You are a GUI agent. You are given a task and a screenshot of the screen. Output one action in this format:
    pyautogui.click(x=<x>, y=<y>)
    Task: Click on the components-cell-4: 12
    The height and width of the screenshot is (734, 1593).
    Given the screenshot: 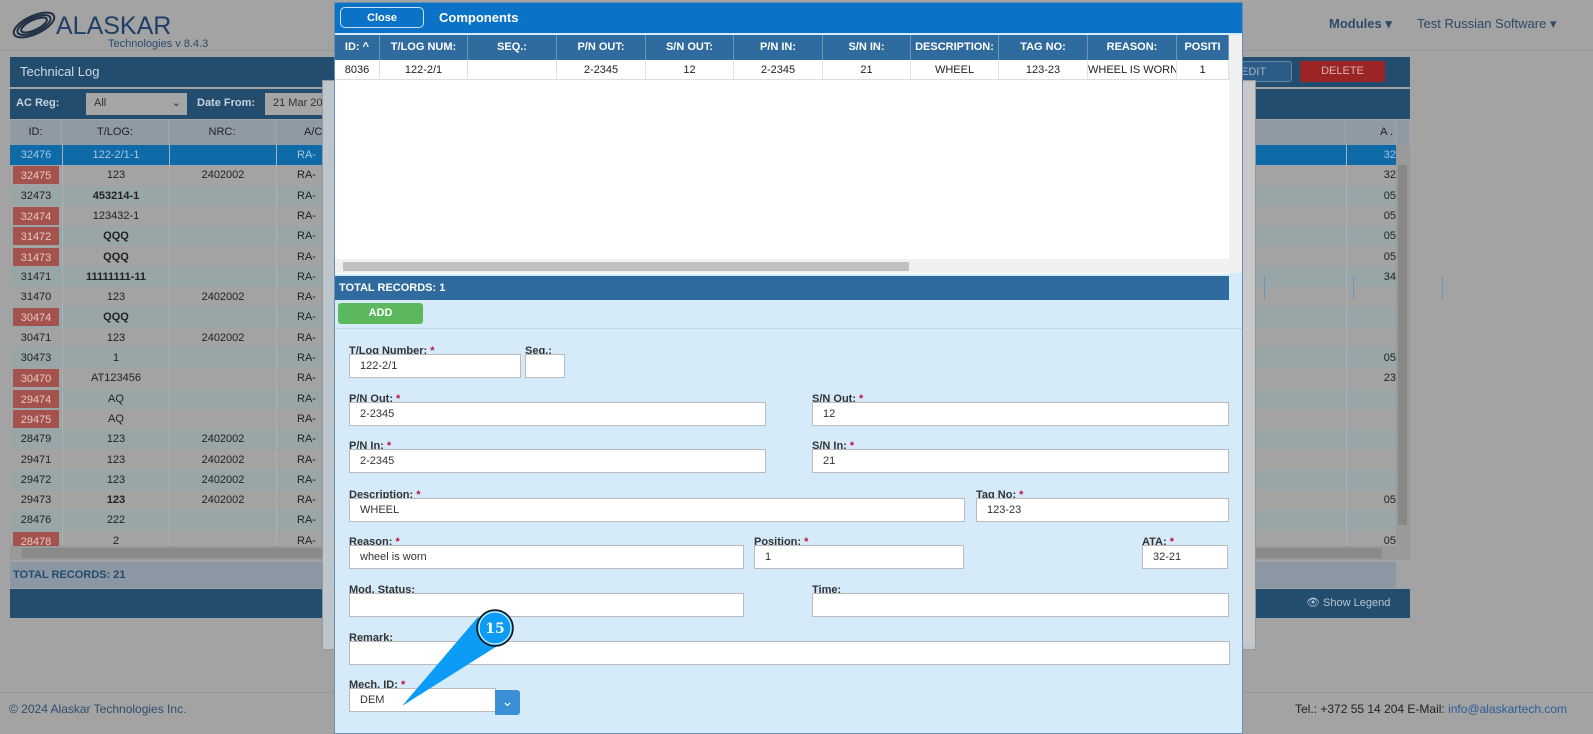 What is the action you would take?
    pyautogui.click(x=690, y=70)
    